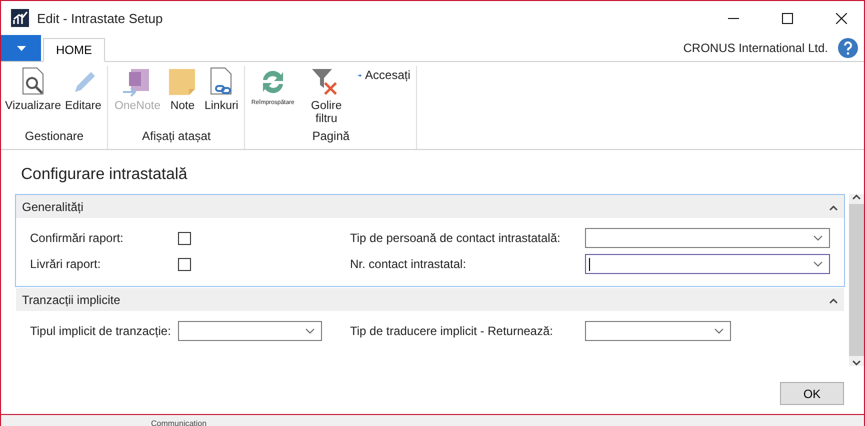 Image resolution: width=865 pixels, height=426 pixels. What do you see at coordinates (176, 137) in the screenshot?
I see `group-title: Afișați atașat` at bounding box center [176, 137].